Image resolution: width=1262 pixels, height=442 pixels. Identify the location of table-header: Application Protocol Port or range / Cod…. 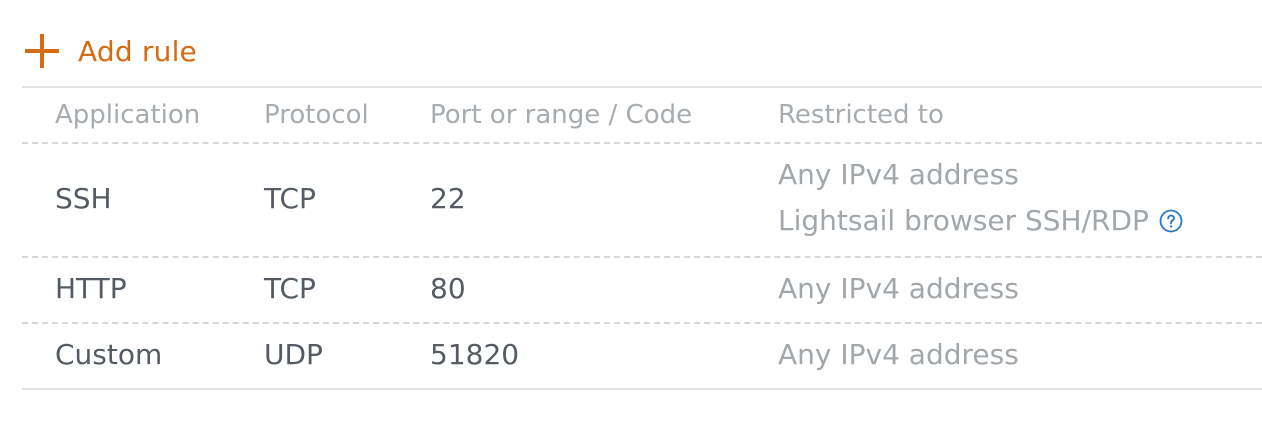
(642, 116).